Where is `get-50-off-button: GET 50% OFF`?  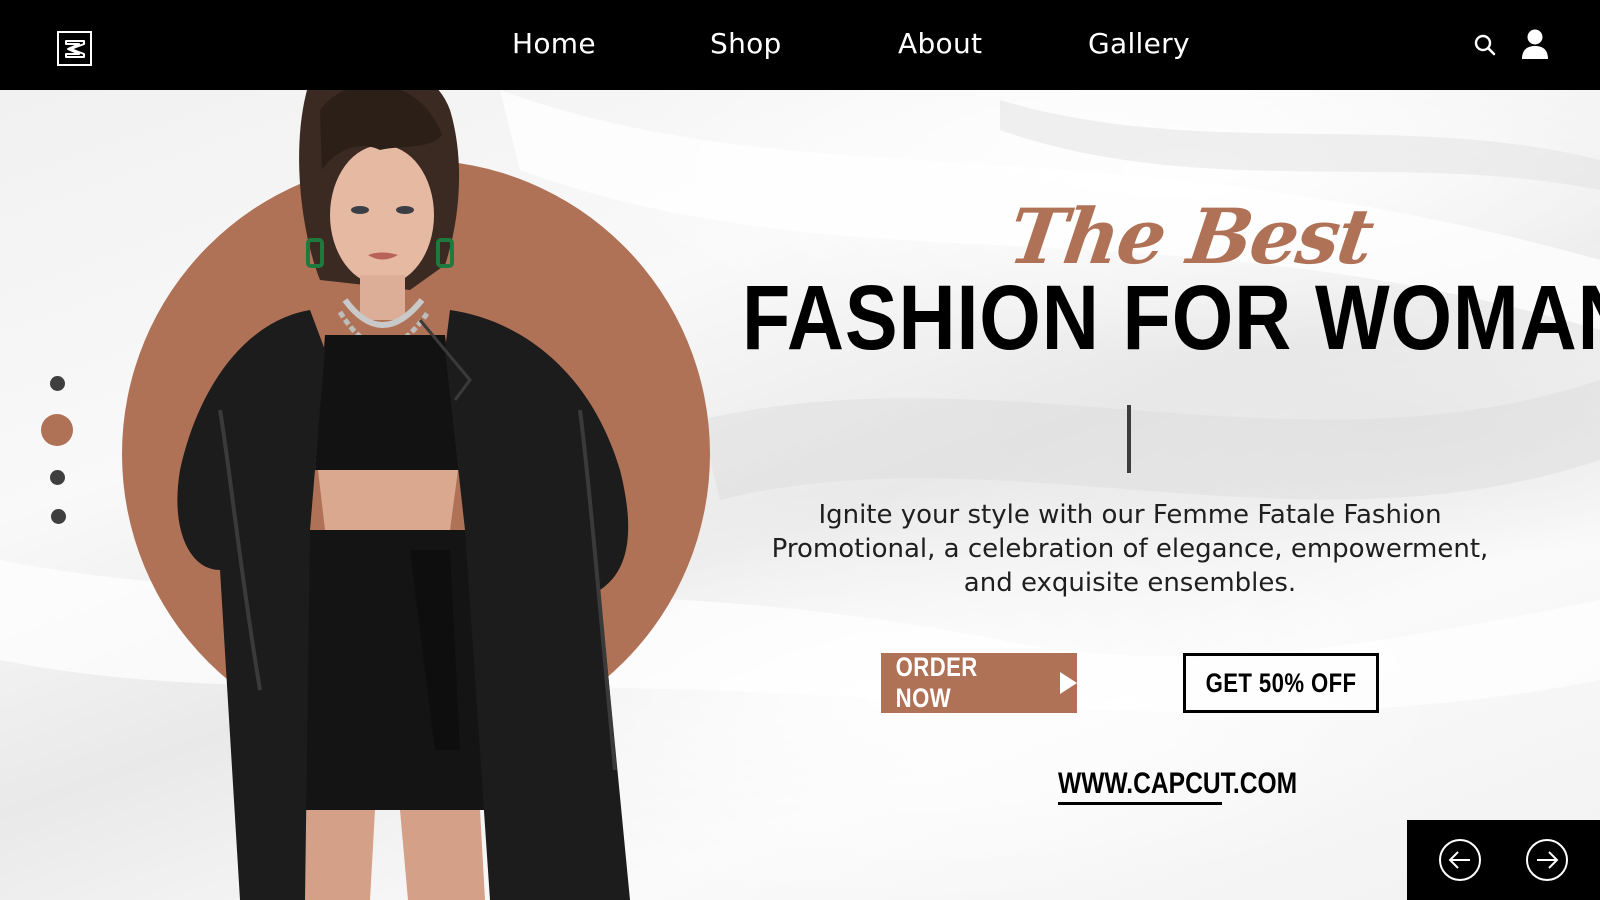 get-50-off-button: GET 50% OFF is located at coordinates (1281, 683).